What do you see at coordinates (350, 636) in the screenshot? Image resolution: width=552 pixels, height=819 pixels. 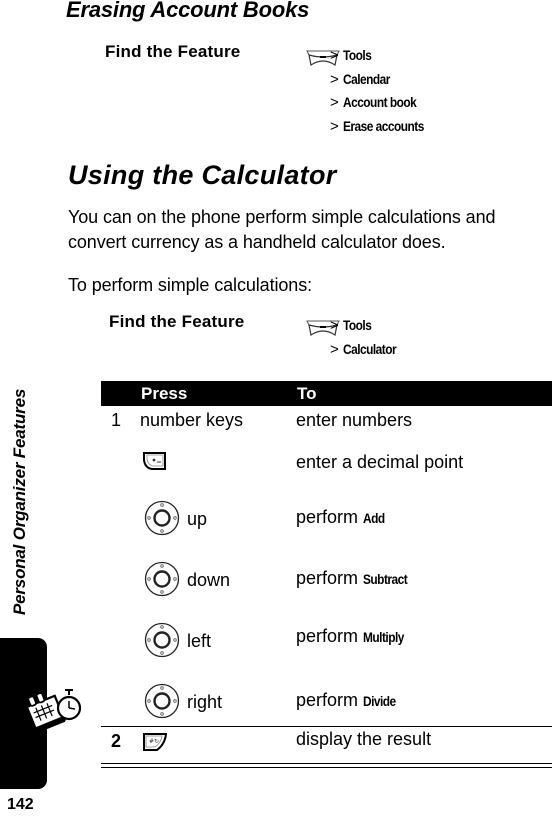 I see `to-cell: perform Multiply` at bounding box center [350, 636].